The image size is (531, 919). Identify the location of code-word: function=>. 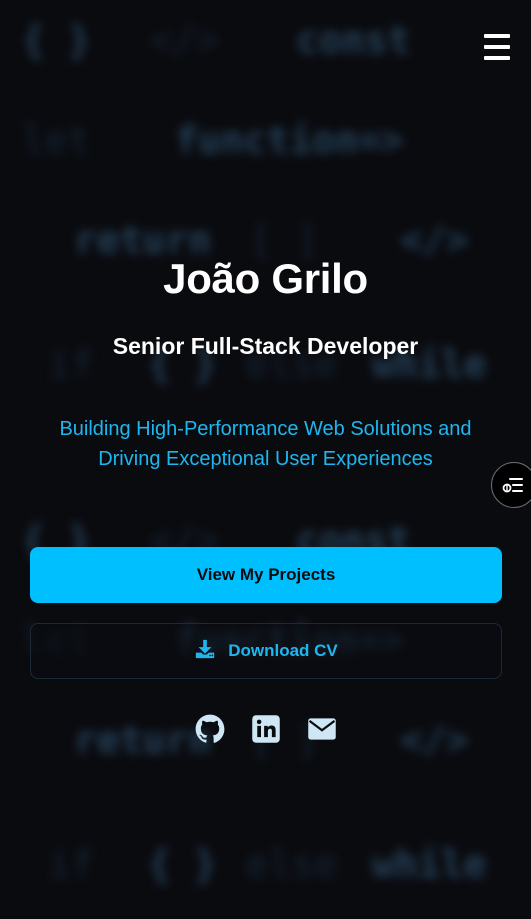
(289, 140).